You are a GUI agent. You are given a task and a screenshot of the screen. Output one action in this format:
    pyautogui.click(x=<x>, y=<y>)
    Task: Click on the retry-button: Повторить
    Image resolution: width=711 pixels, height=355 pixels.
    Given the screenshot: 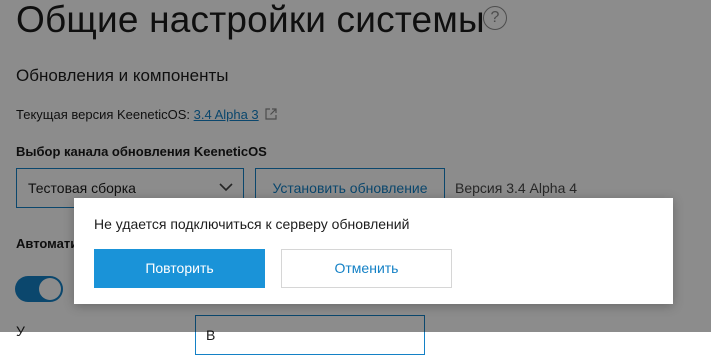 What is the action you would take?
    pyautogui.click(x=179, y=268)
    